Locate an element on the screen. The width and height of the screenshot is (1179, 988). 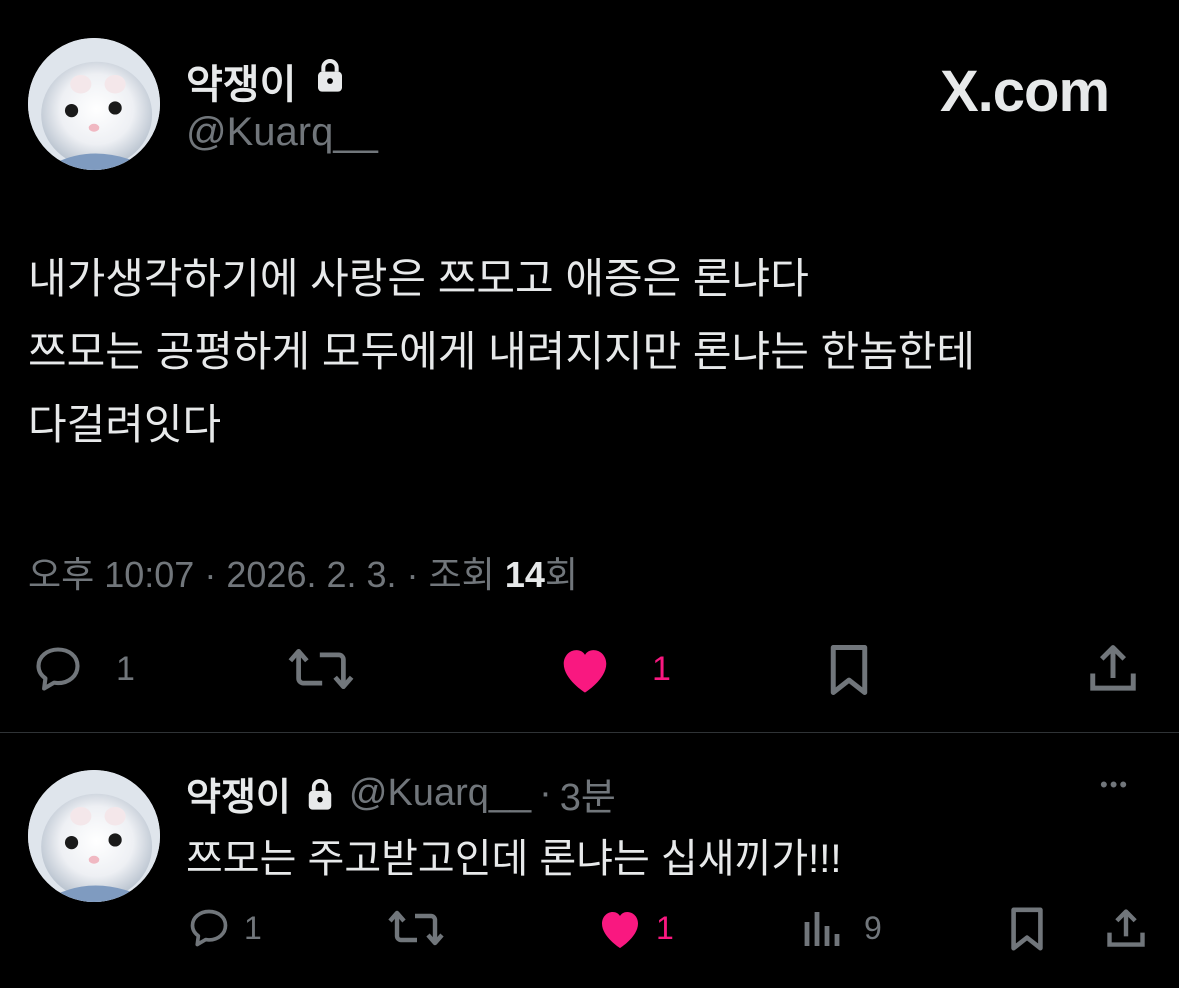
reply-like-button: 1 is located at coordinates (635, 928).